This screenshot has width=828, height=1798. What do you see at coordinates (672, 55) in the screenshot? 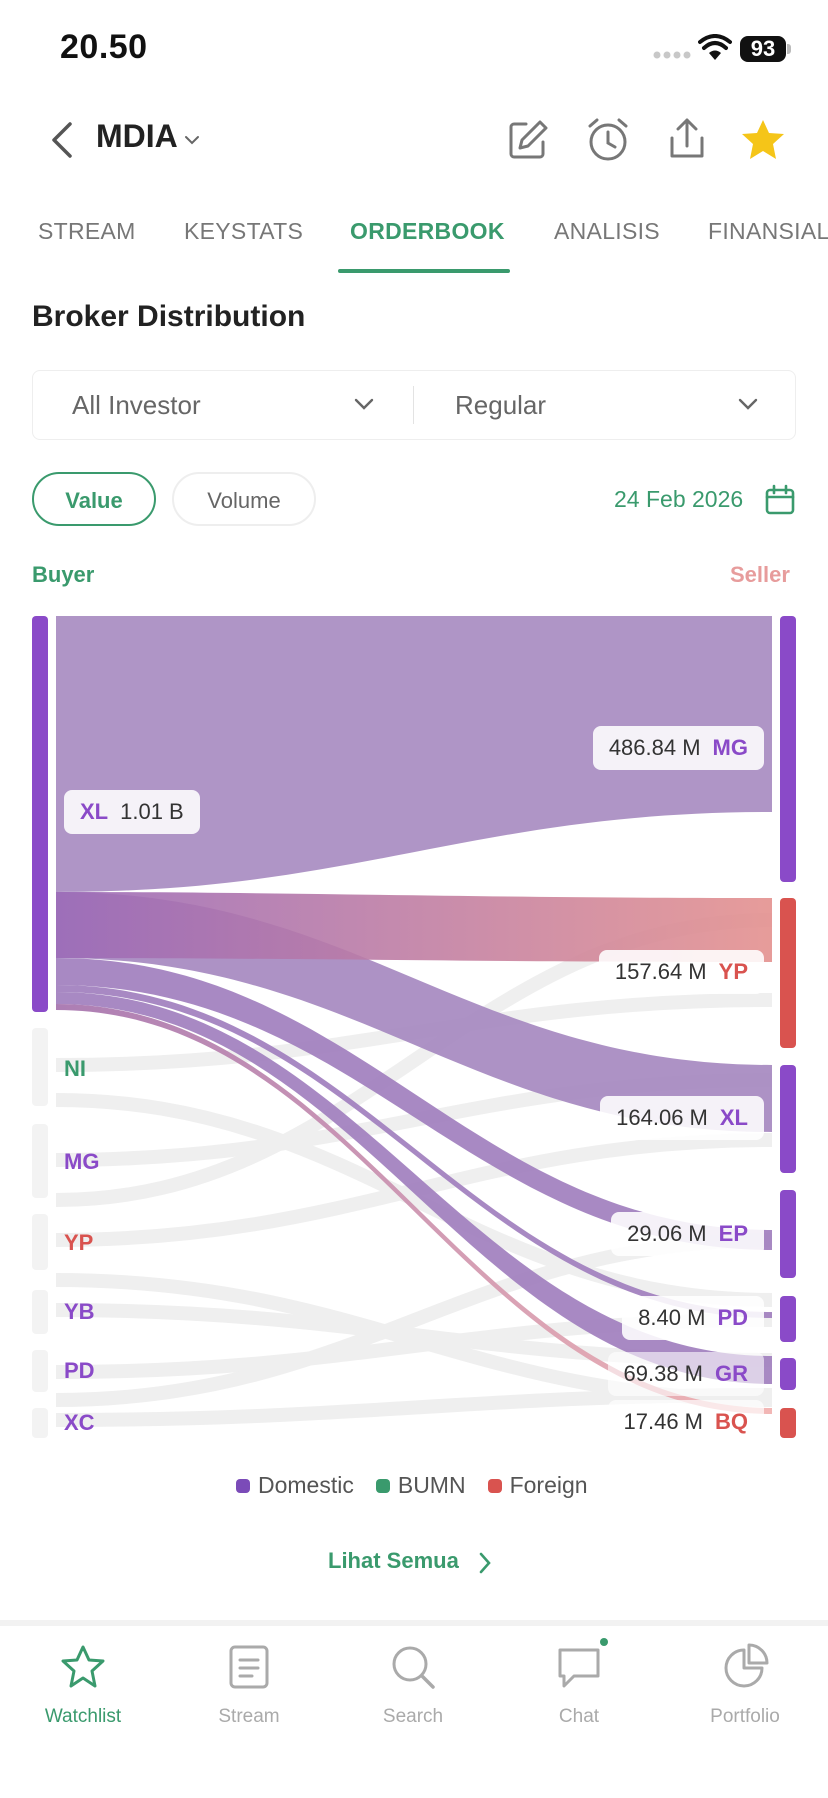
I see `signal-icon` at bounding box center [672, 55].